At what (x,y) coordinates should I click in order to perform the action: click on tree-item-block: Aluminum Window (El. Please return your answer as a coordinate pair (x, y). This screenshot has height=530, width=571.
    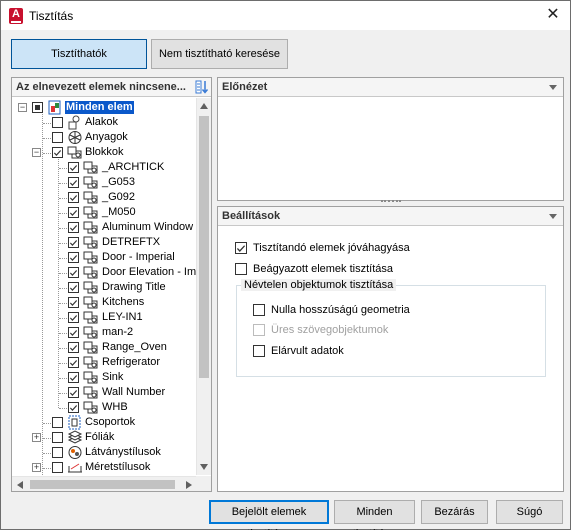
    Looking at the image, I should click on (104, 227).